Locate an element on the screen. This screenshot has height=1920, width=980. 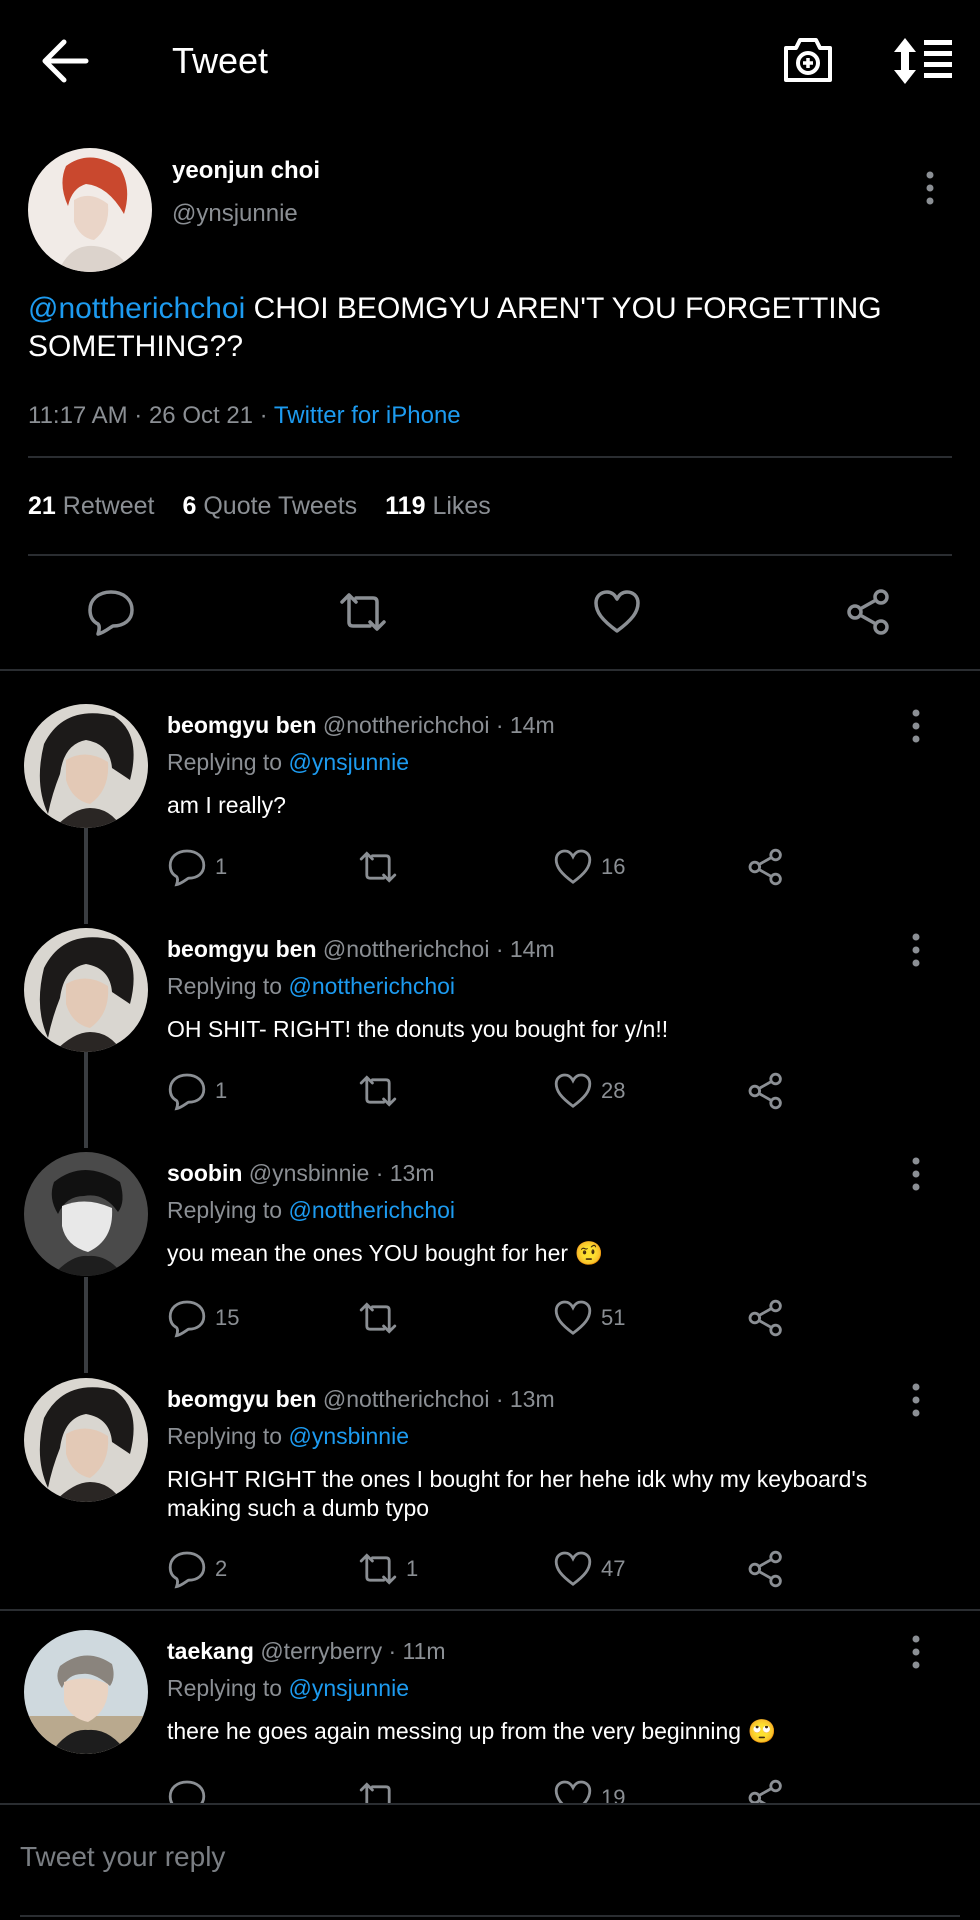
retweet-count: 1 is located at coordinates (412, 1568).